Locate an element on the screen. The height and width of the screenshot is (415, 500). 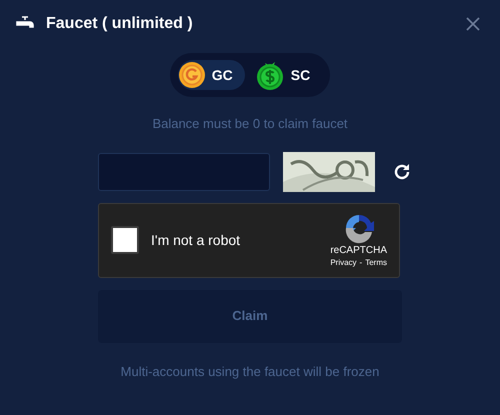
letter-coin-icon is located at coordinates (192, 75).